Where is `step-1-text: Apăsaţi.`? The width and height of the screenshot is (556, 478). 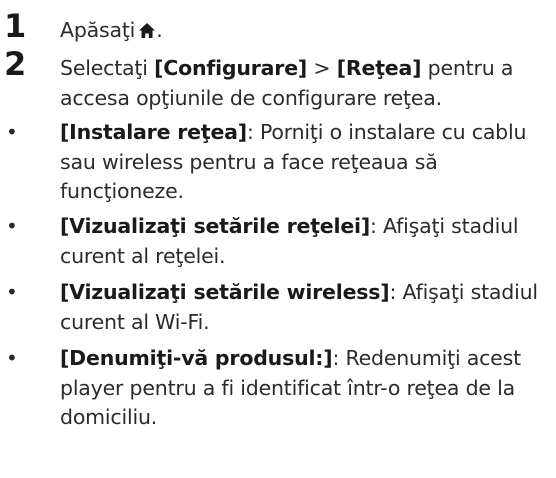
step-1-text: Apăsaţi. is located at coordinates (307, 32).